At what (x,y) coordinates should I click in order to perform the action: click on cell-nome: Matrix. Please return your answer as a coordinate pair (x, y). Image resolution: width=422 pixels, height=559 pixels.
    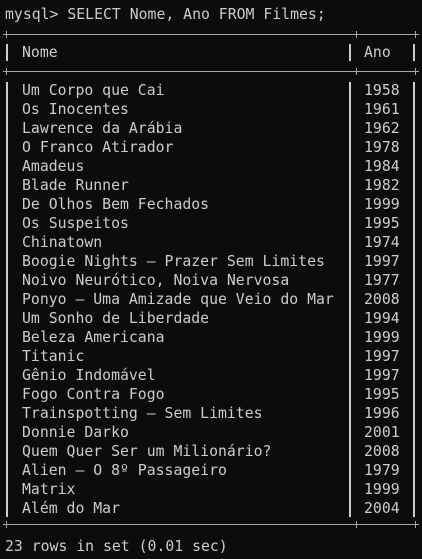
    Looking at the image, I should click on (49, 489).